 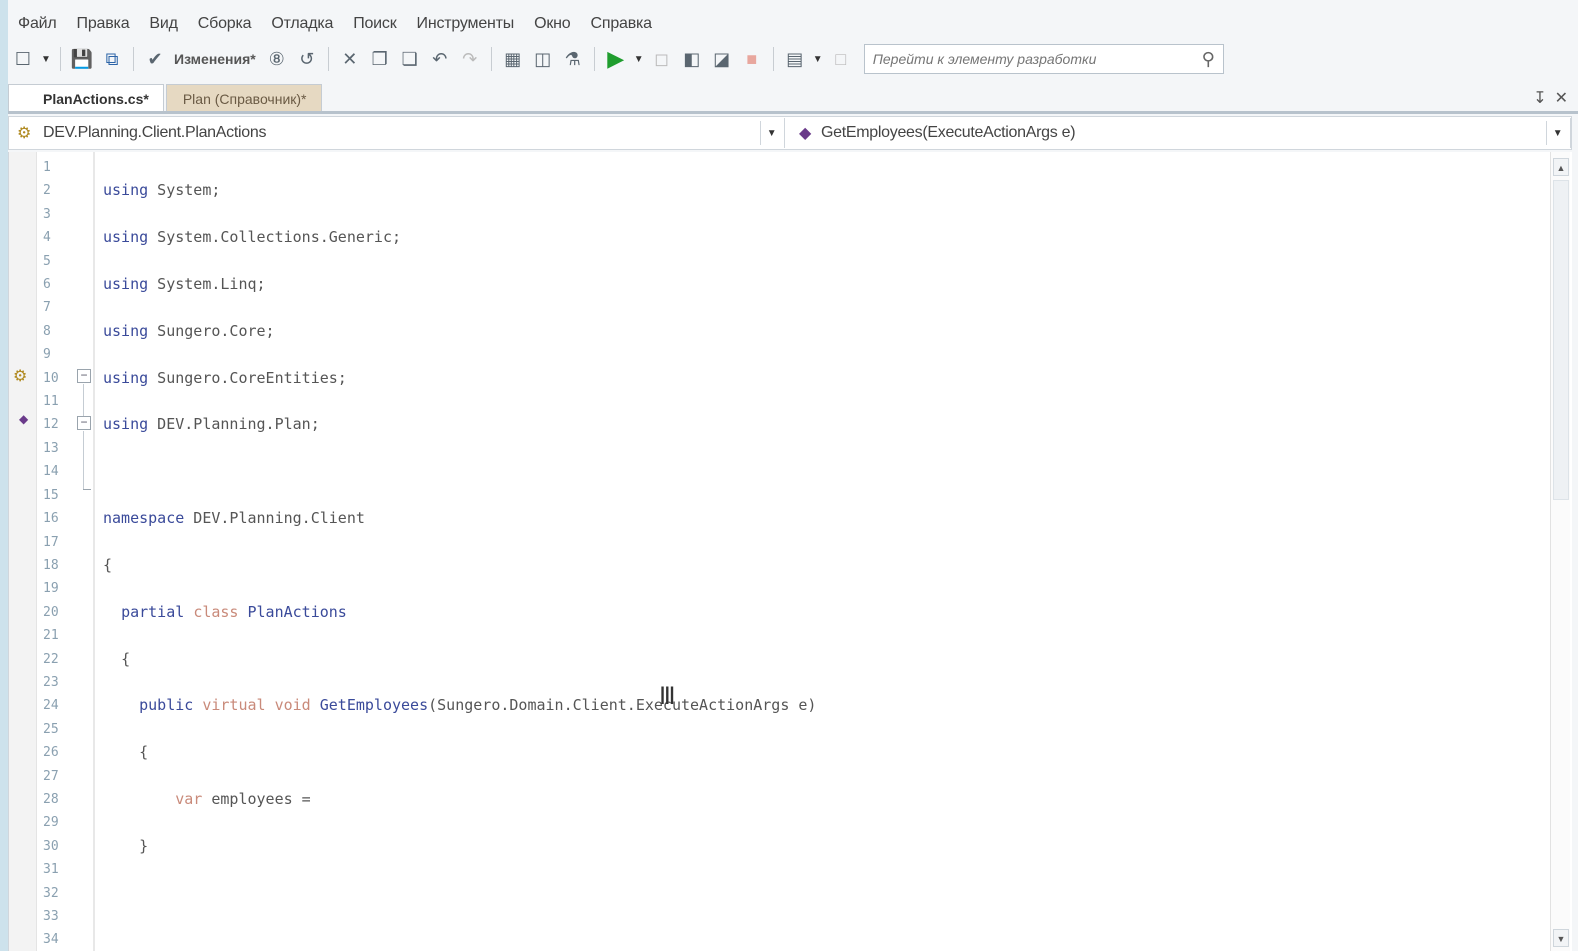 What do you see at coordinates (47, 285) in the screenshot?
I see `line-number: 6` at bounding box center [47, 285].